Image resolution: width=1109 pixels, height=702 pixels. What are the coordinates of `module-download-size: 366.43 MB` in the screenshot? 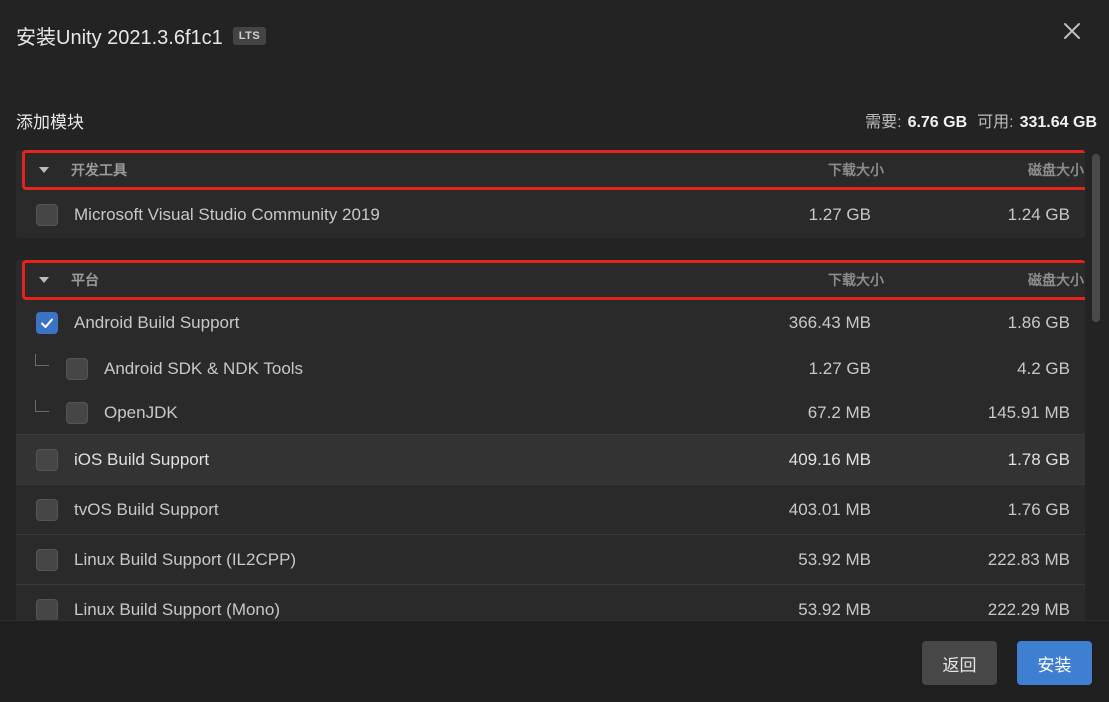 It's located at (829, 322).